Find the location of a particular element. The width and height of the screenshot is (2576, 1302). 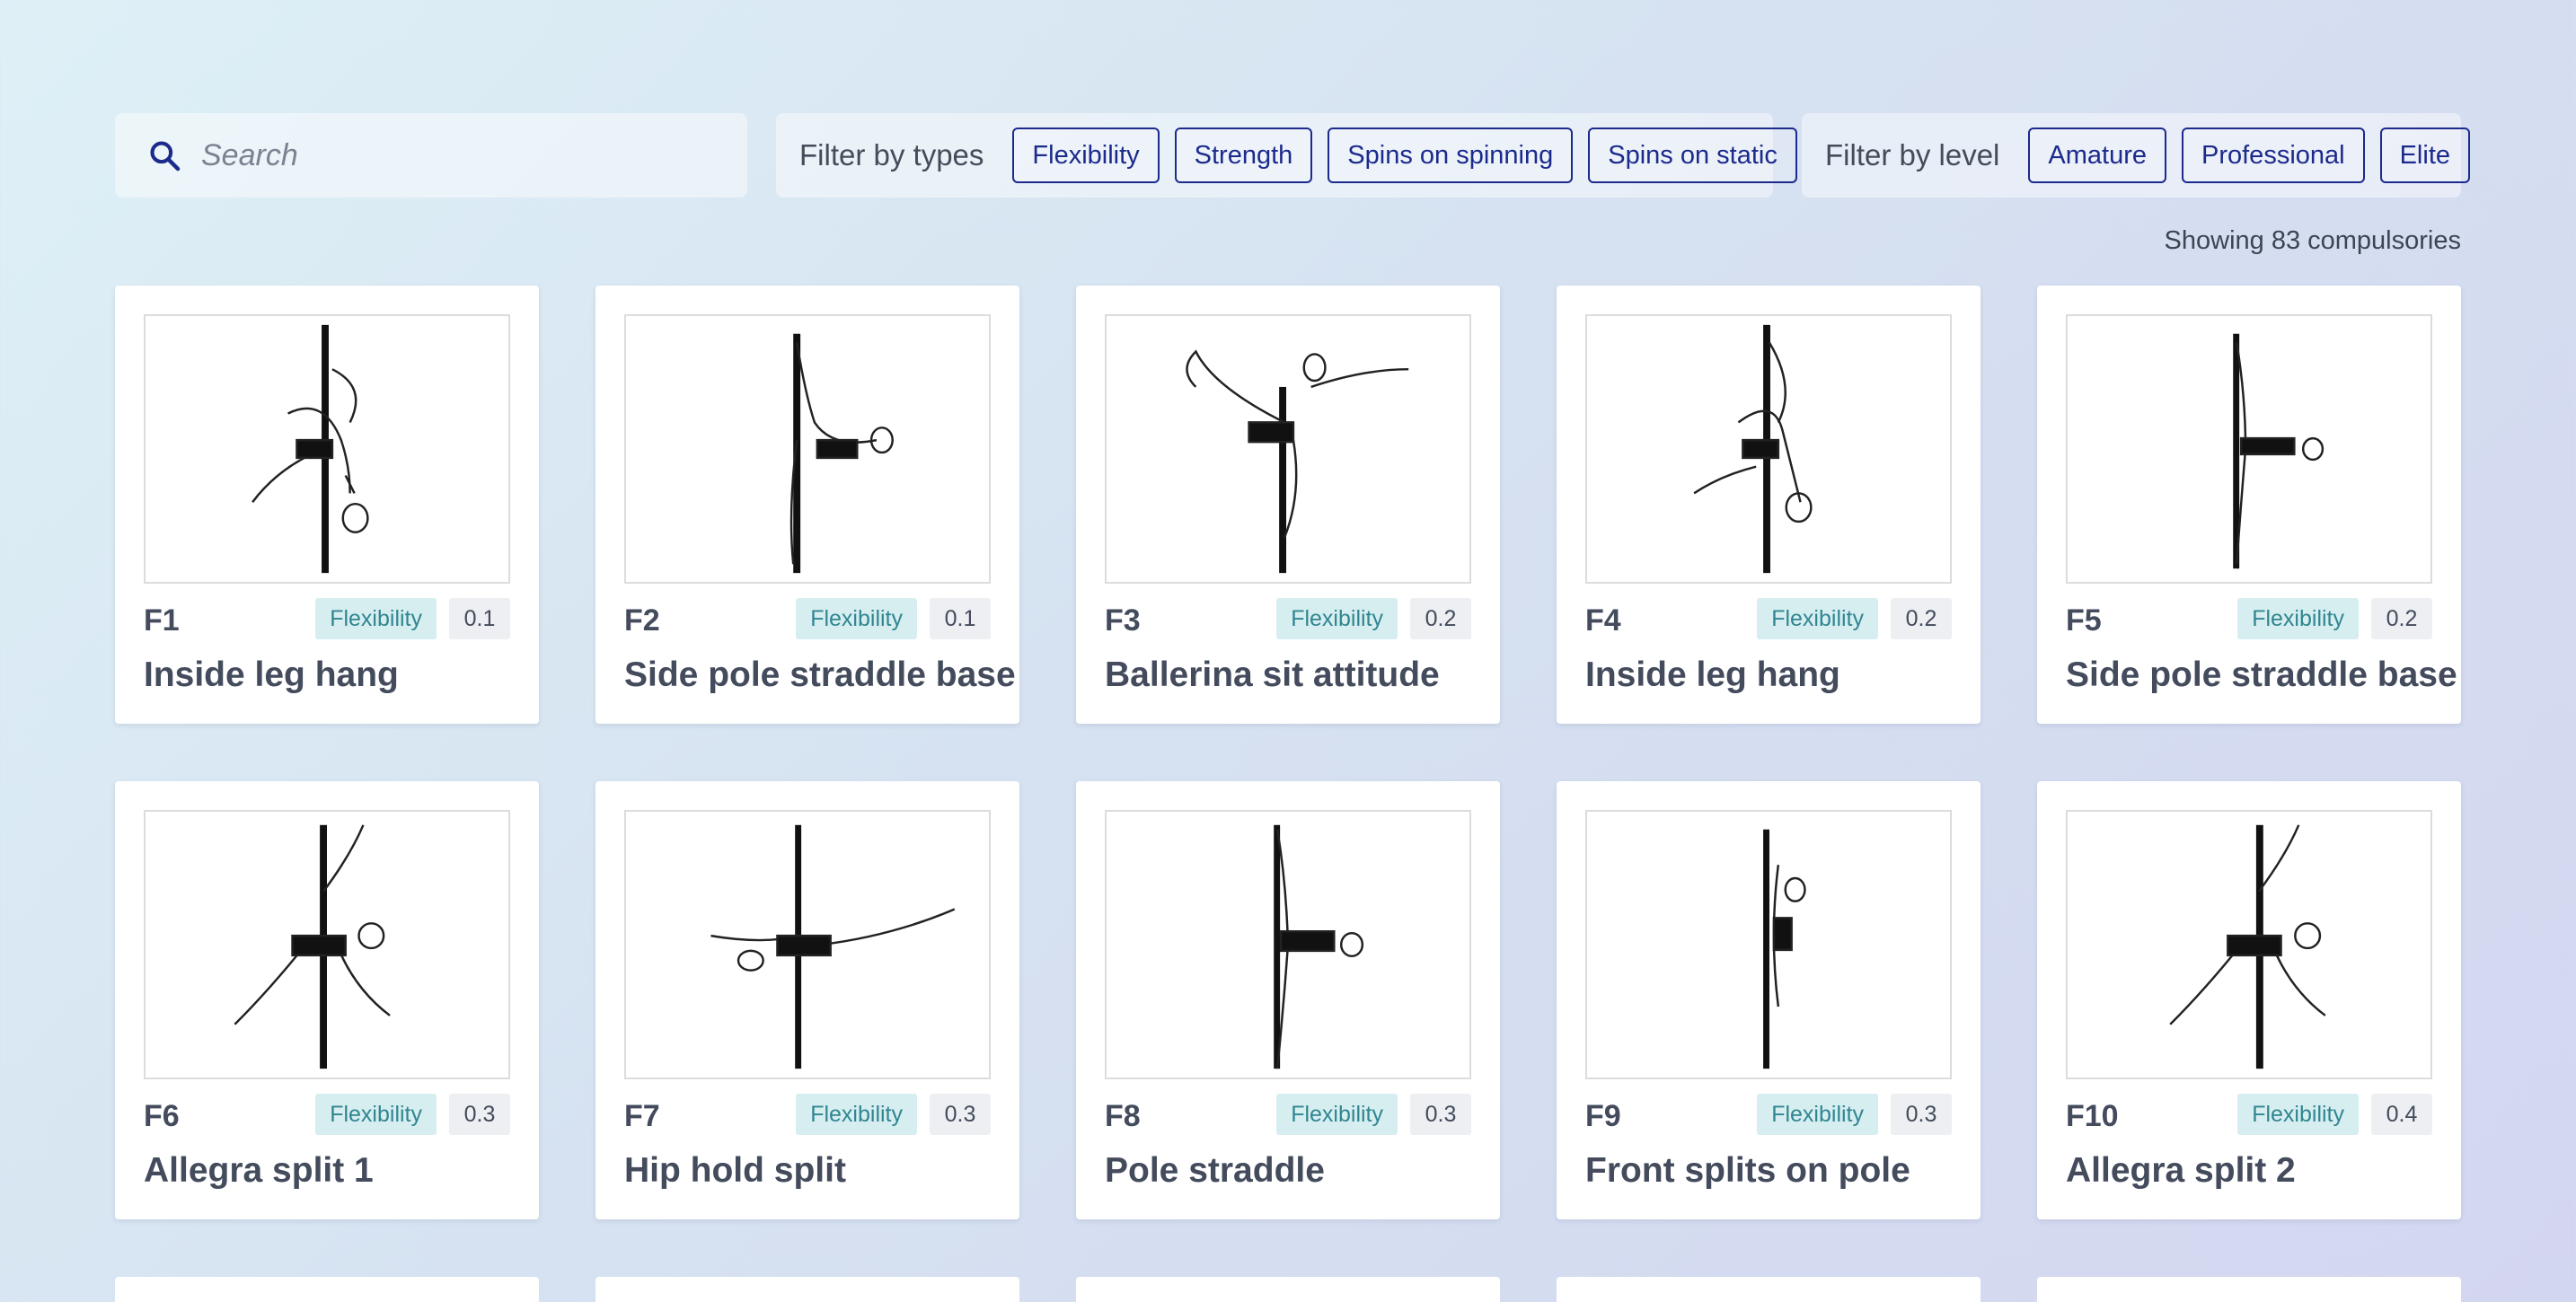

card-code: F10 is located at coordinates (2092, 1116).